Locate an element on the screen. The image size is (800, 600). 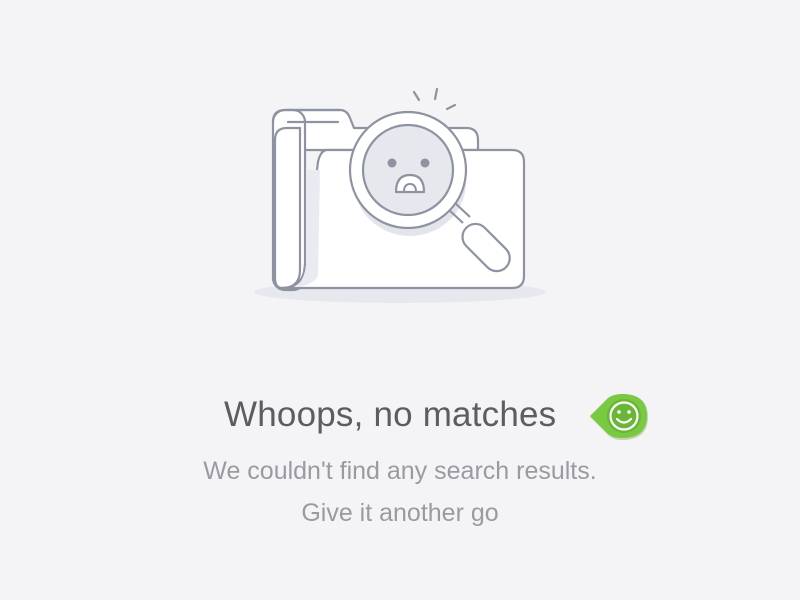
message-line-2: Give it another go is located at coordinates (400, 513).